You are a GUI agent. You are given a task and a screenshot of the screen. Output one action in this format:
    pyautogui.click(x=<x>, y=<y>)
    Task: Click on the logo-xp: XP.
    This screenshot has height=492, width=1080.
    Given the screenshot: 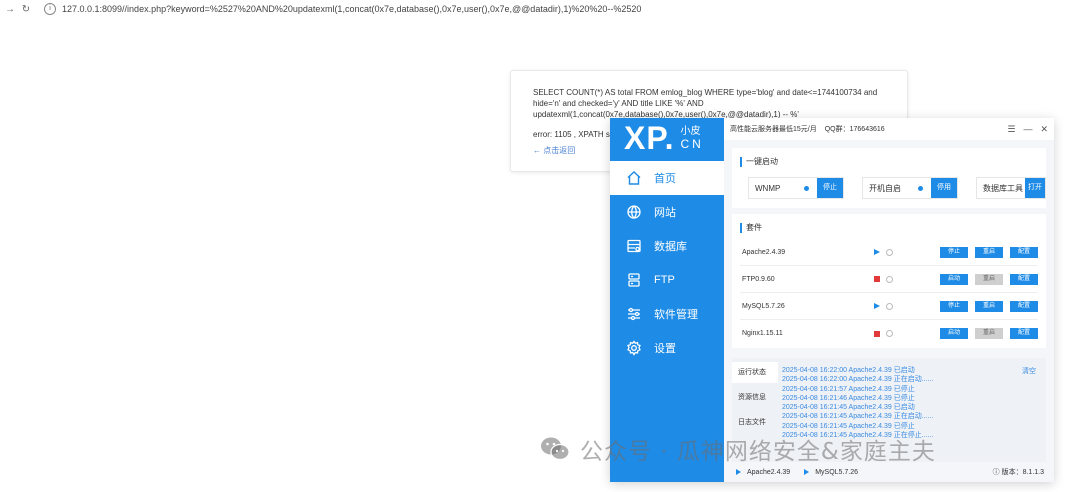 What is the action you would take?
    pyautogui.click(x=649, y=138)
    